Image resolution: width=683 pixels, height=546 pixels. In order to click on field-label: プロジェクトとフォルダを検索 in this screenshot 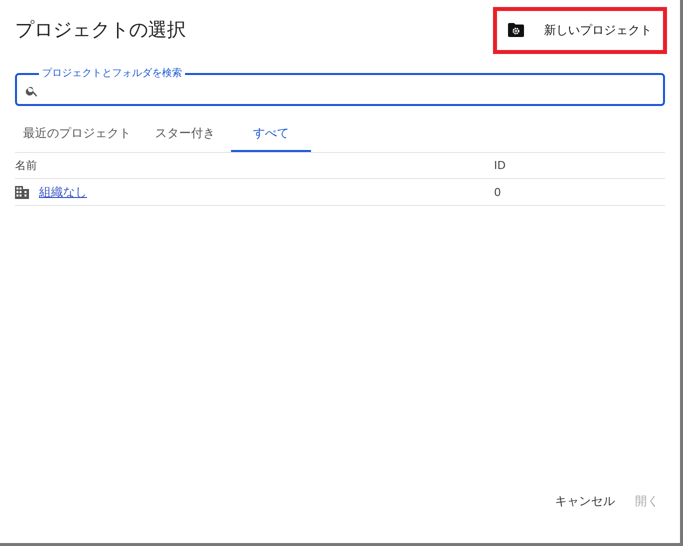, I will do `click(112, 74)`.